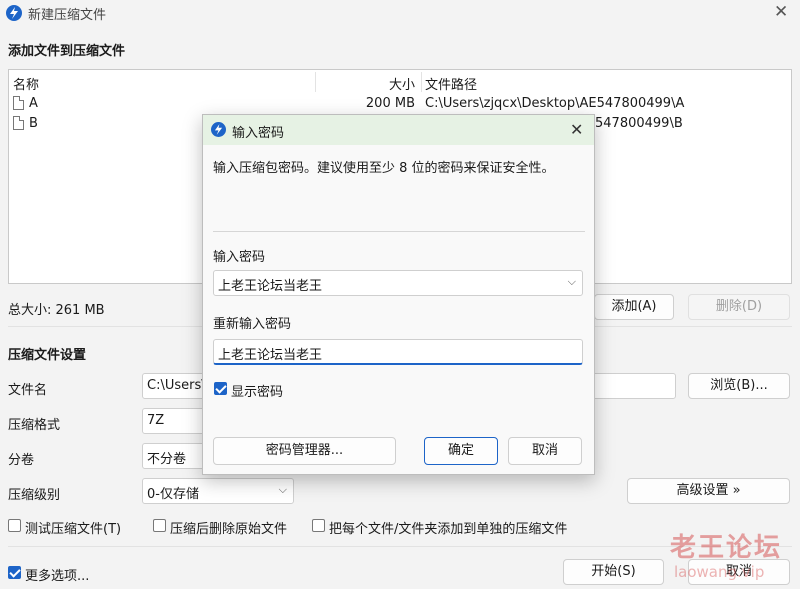 The height and width of the screenshot is (589, 800). I want to click on window-title: 新建压缩文件, so click(67, 15).